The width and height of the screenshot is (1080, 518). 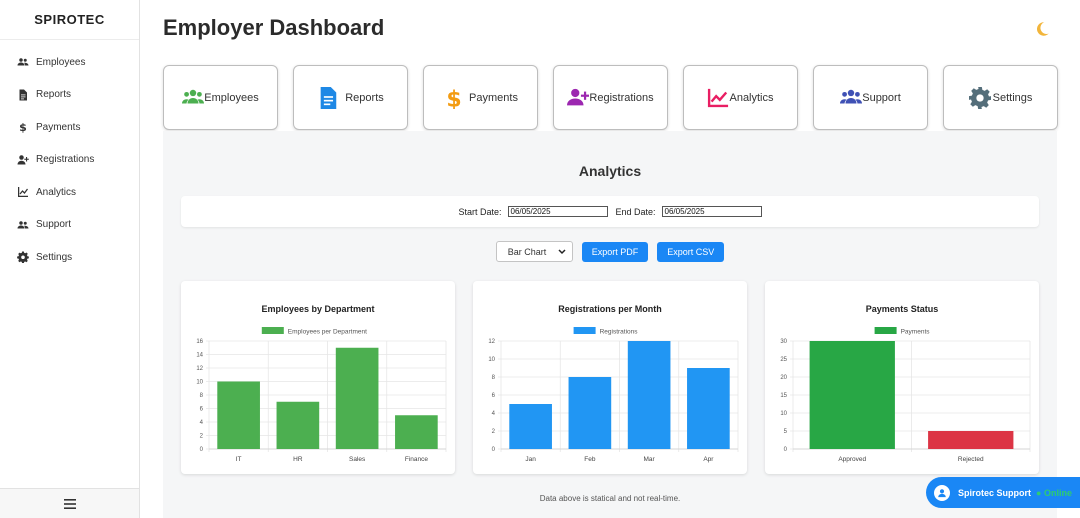 I want to click on y-tick-label: 20, so click(x=783, y=378).